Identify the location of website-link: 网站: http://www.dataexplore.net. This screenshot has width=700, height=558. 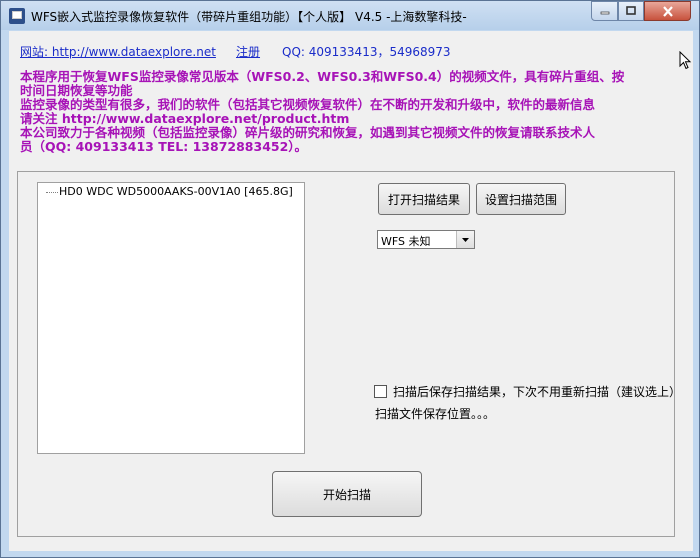
(118, 51).